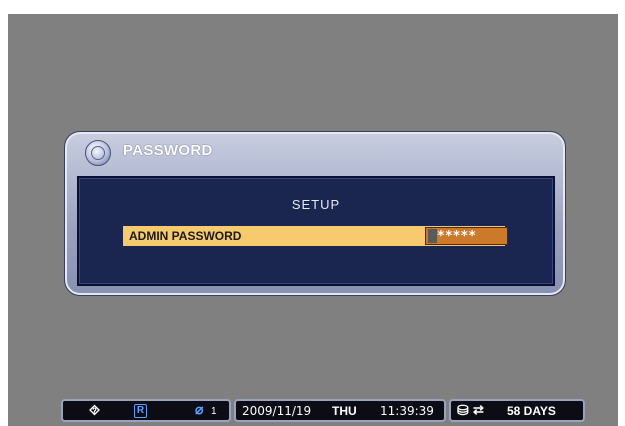 Image resolution: width=625 pixels, height=426 pixels. Describe the element at coordinates (185, 236) in the screenshot. I see `admin-password-label: ADMIN PASSWORD` at that location.